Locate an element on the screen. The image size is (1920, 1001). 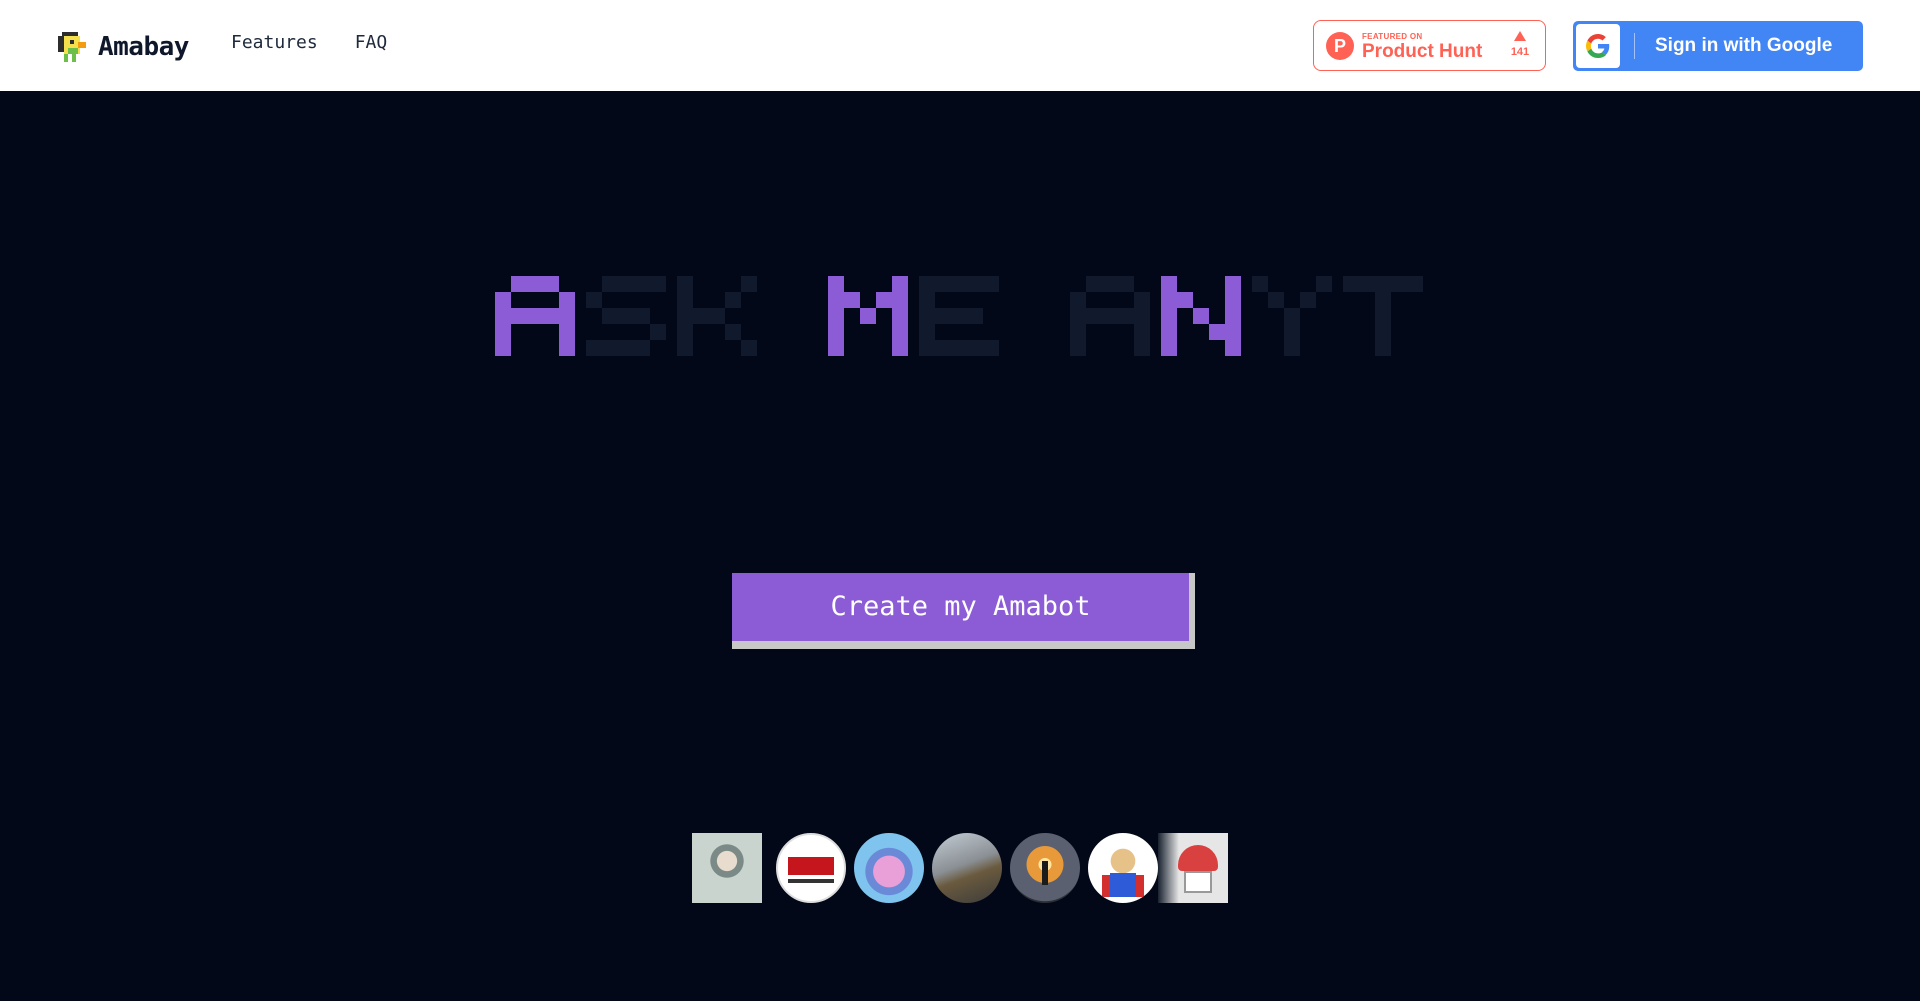
superhero-suit-icon is located at coordinates (1123, 885).